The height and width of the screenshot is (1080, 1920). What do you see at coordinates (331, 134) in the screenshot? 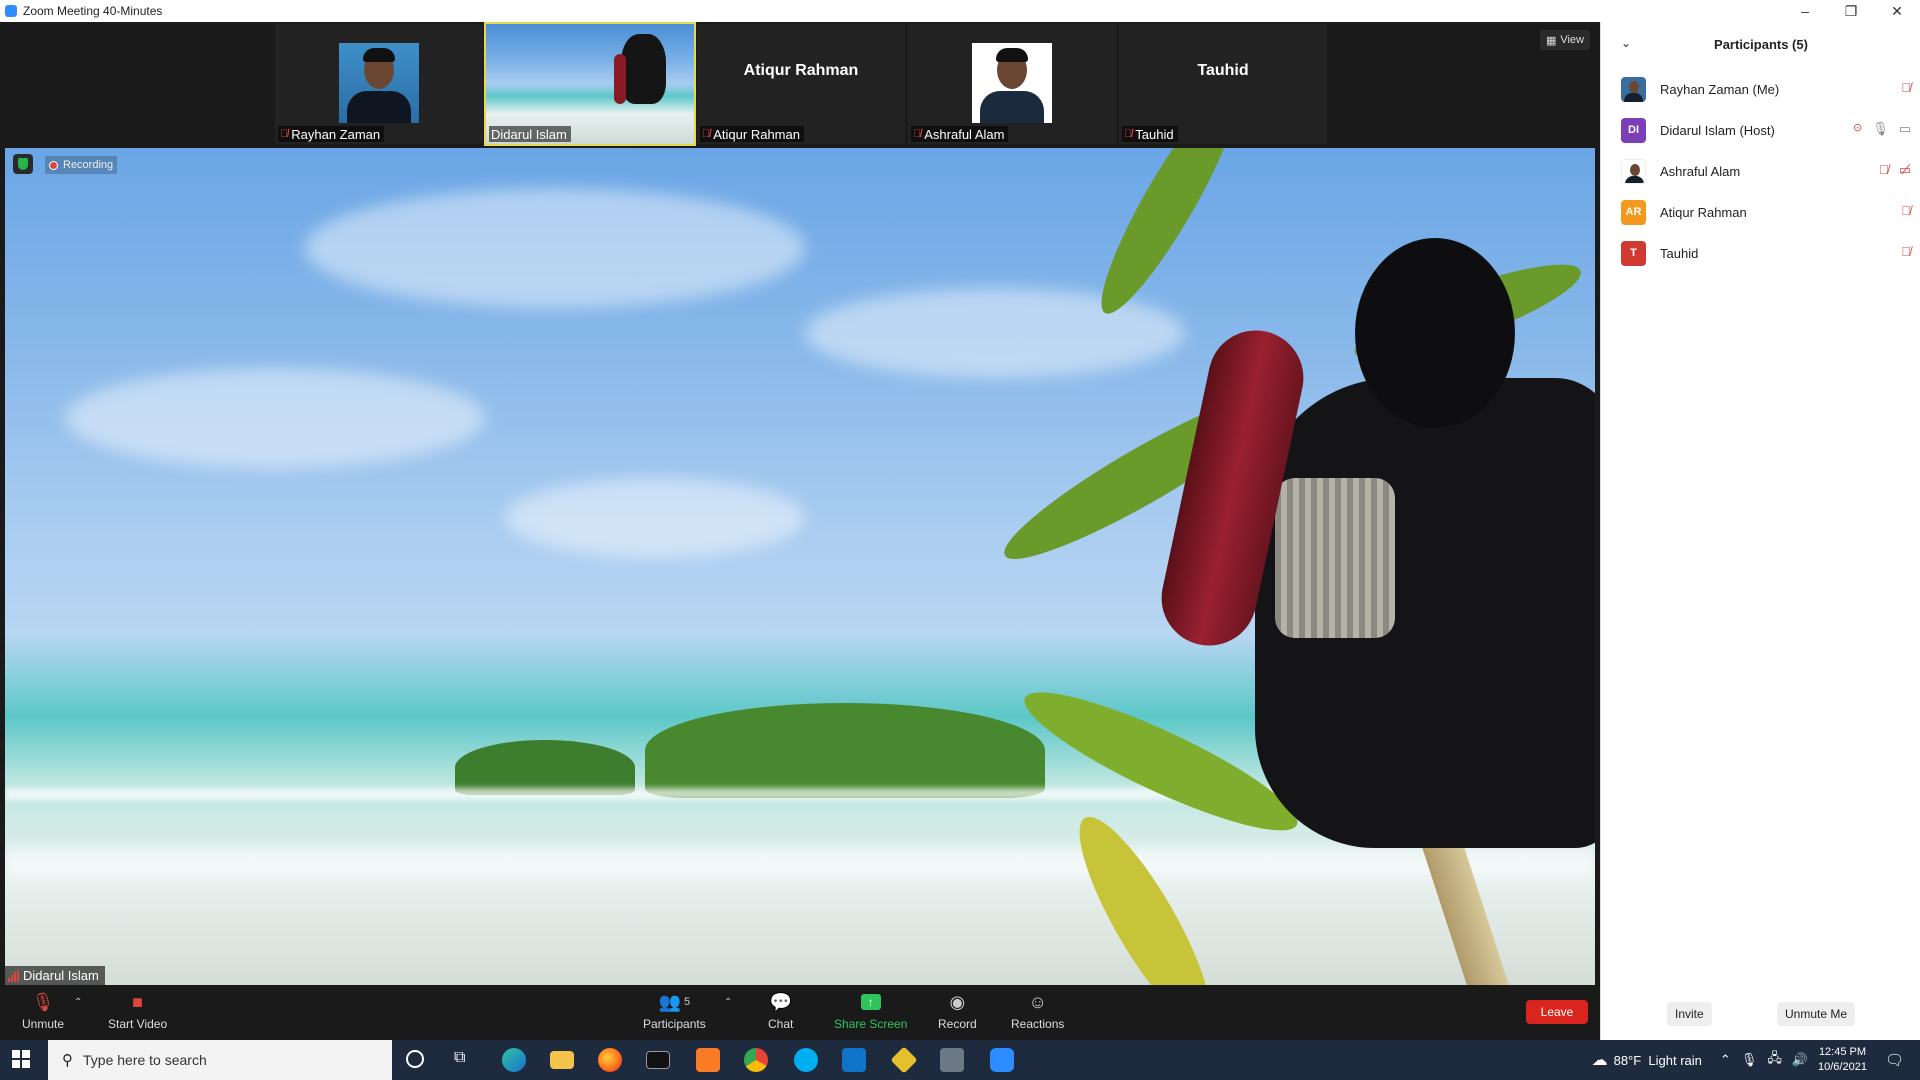
I see `thumb-name-tag: 🎙̸ Rayhan Zaman` at bounding box center [331, 134].